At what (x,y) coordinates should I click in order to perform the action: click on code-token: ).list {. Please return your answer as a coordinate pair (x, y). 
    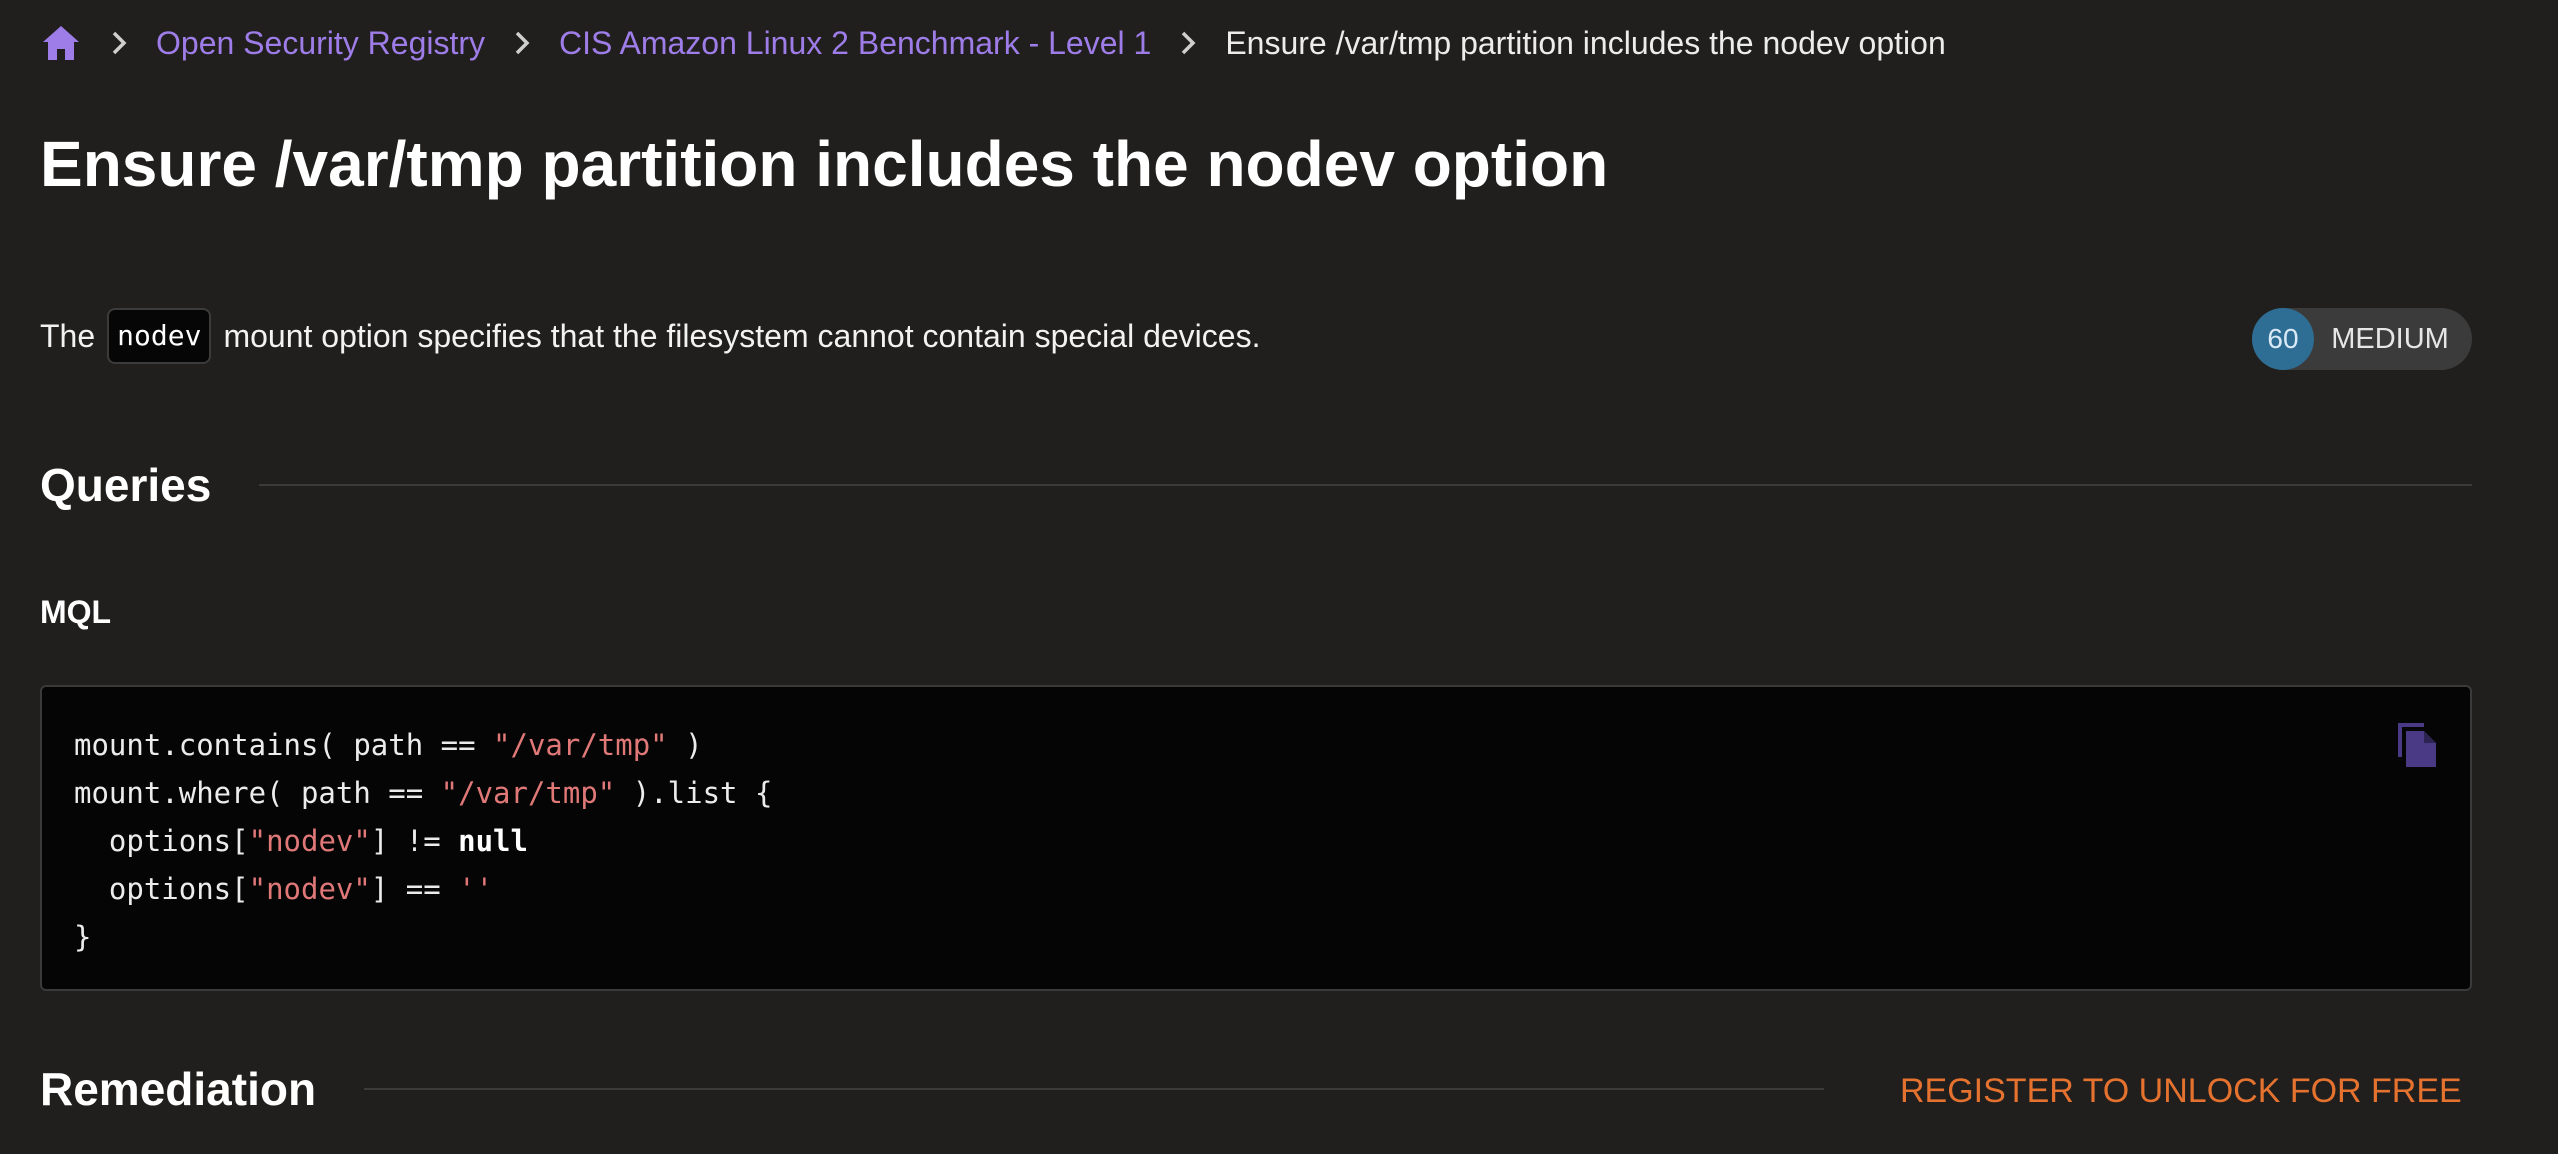
    Looking at the image, I should click on (694, 793).